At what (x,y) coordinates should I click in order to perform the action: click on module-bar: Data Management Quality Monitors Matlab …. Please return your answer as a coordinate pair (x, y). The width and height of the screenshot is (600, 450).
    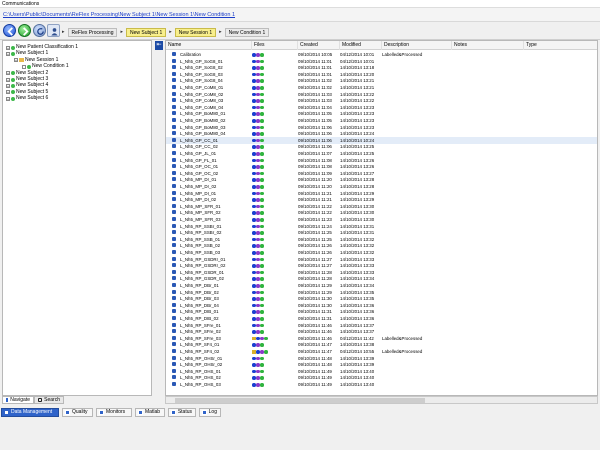
    Looking at the image, I should click on (300, 412).